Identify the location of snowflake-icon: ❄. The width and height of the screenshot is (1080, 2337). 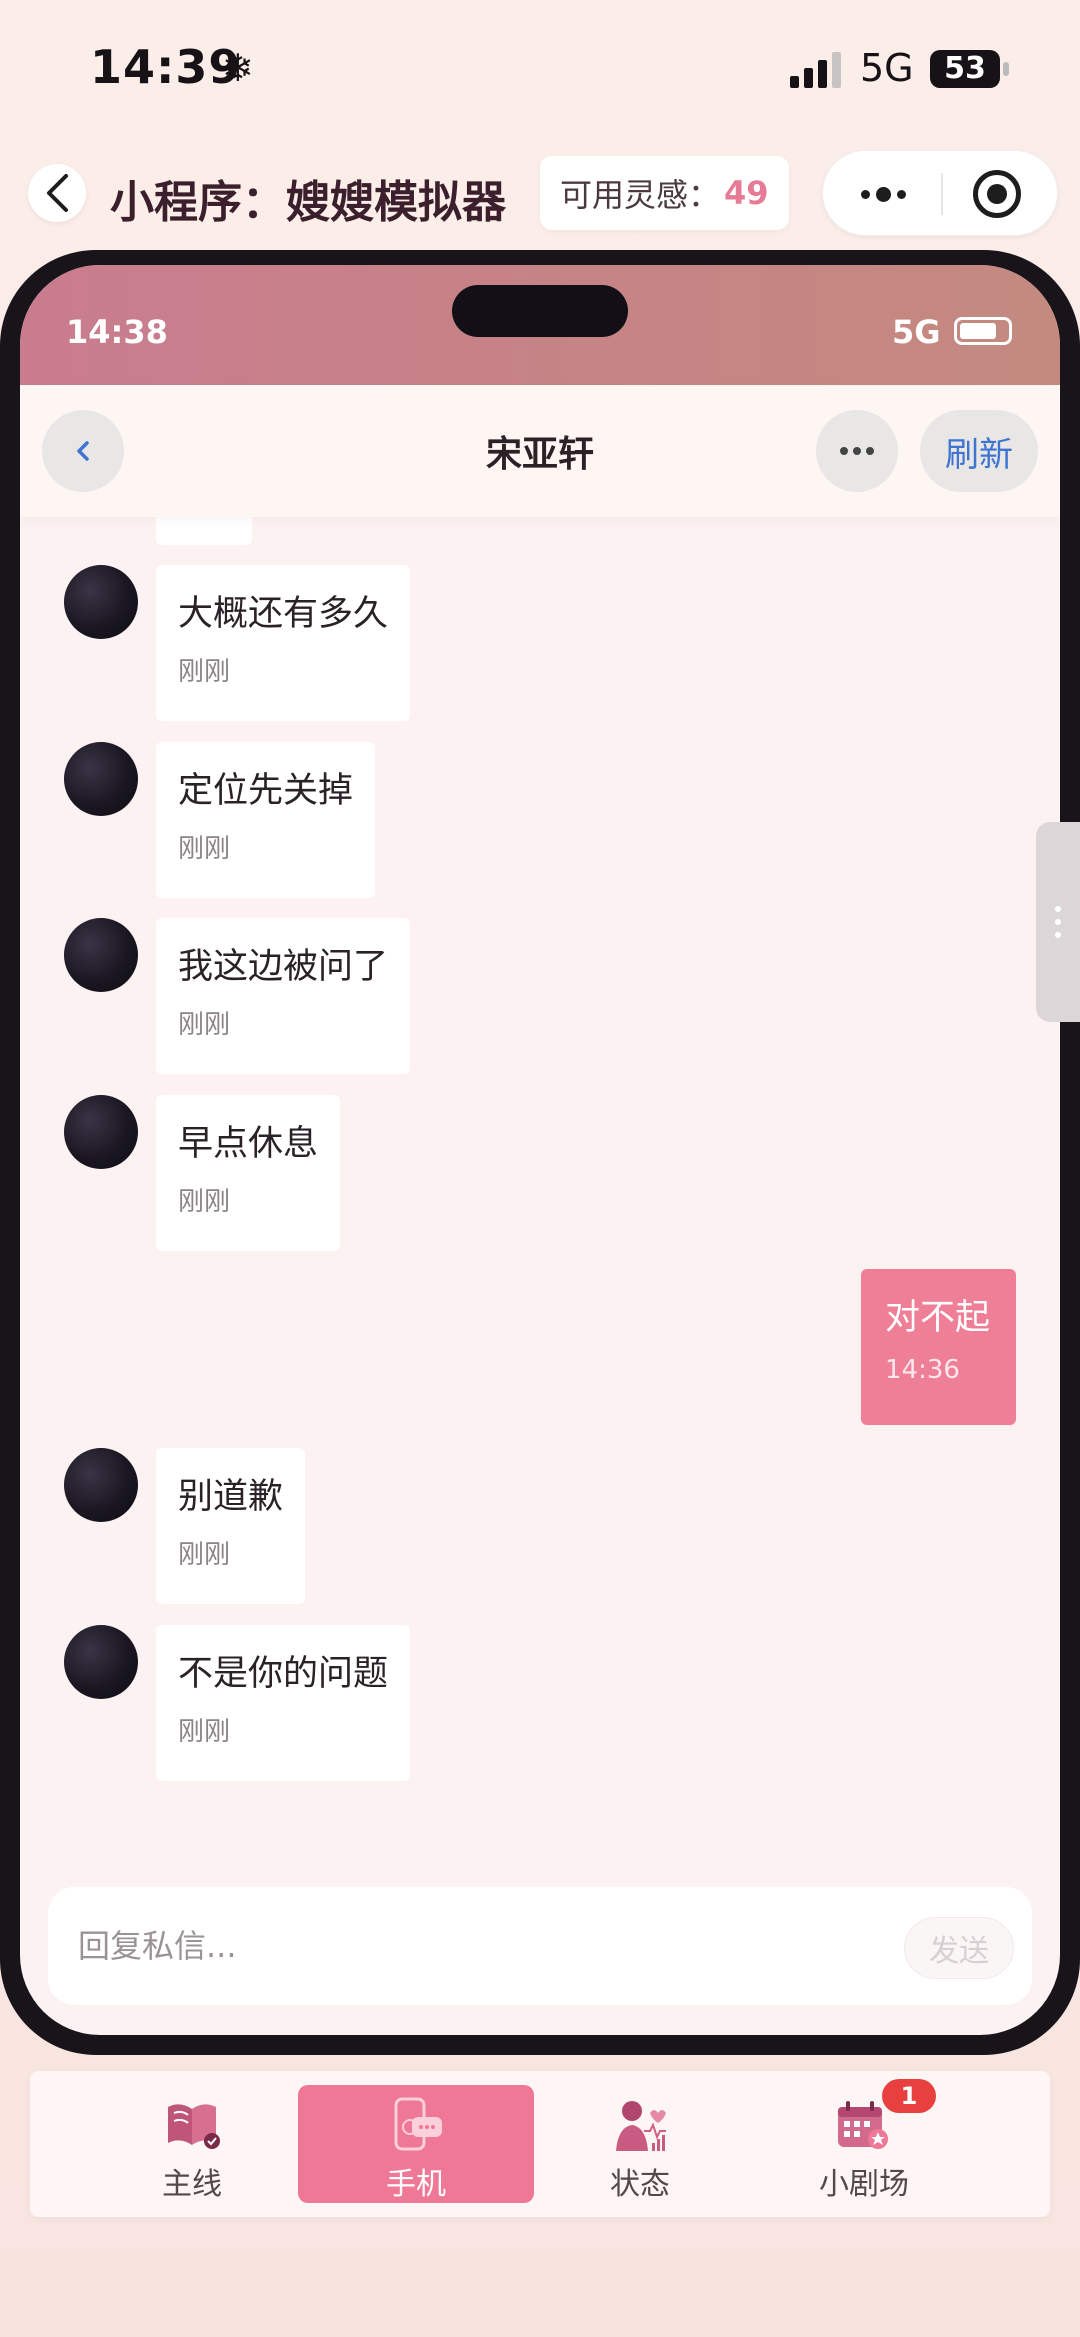
(238, 68).